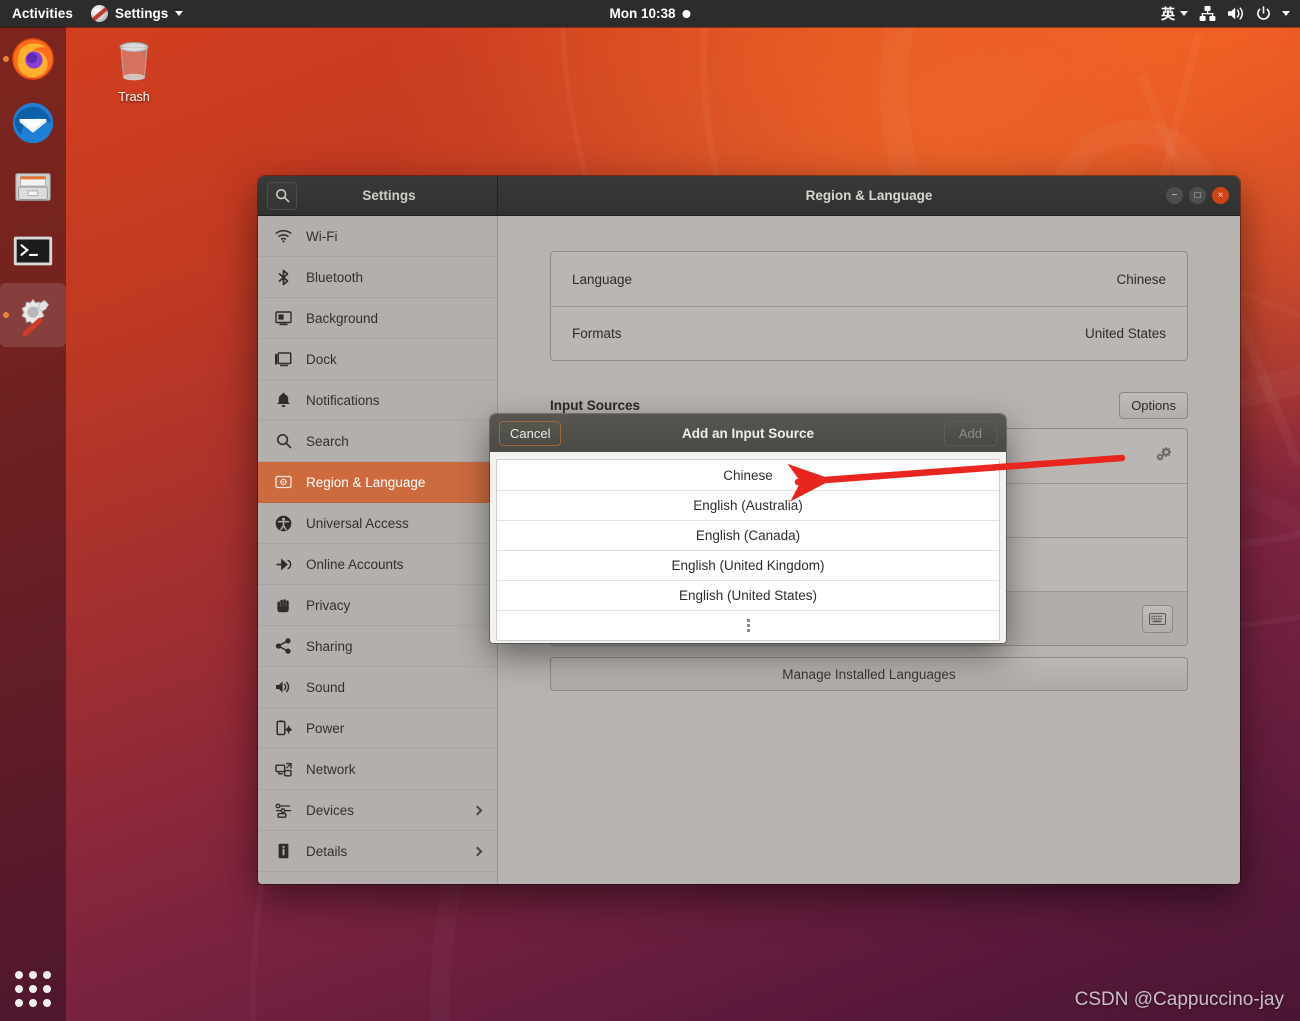 This screenshot has height=1021, width=1300. What do you see at coordinates (477, 810) in the screenshot?
I see `chevron-right-icon` at bounding box center [477, 810].